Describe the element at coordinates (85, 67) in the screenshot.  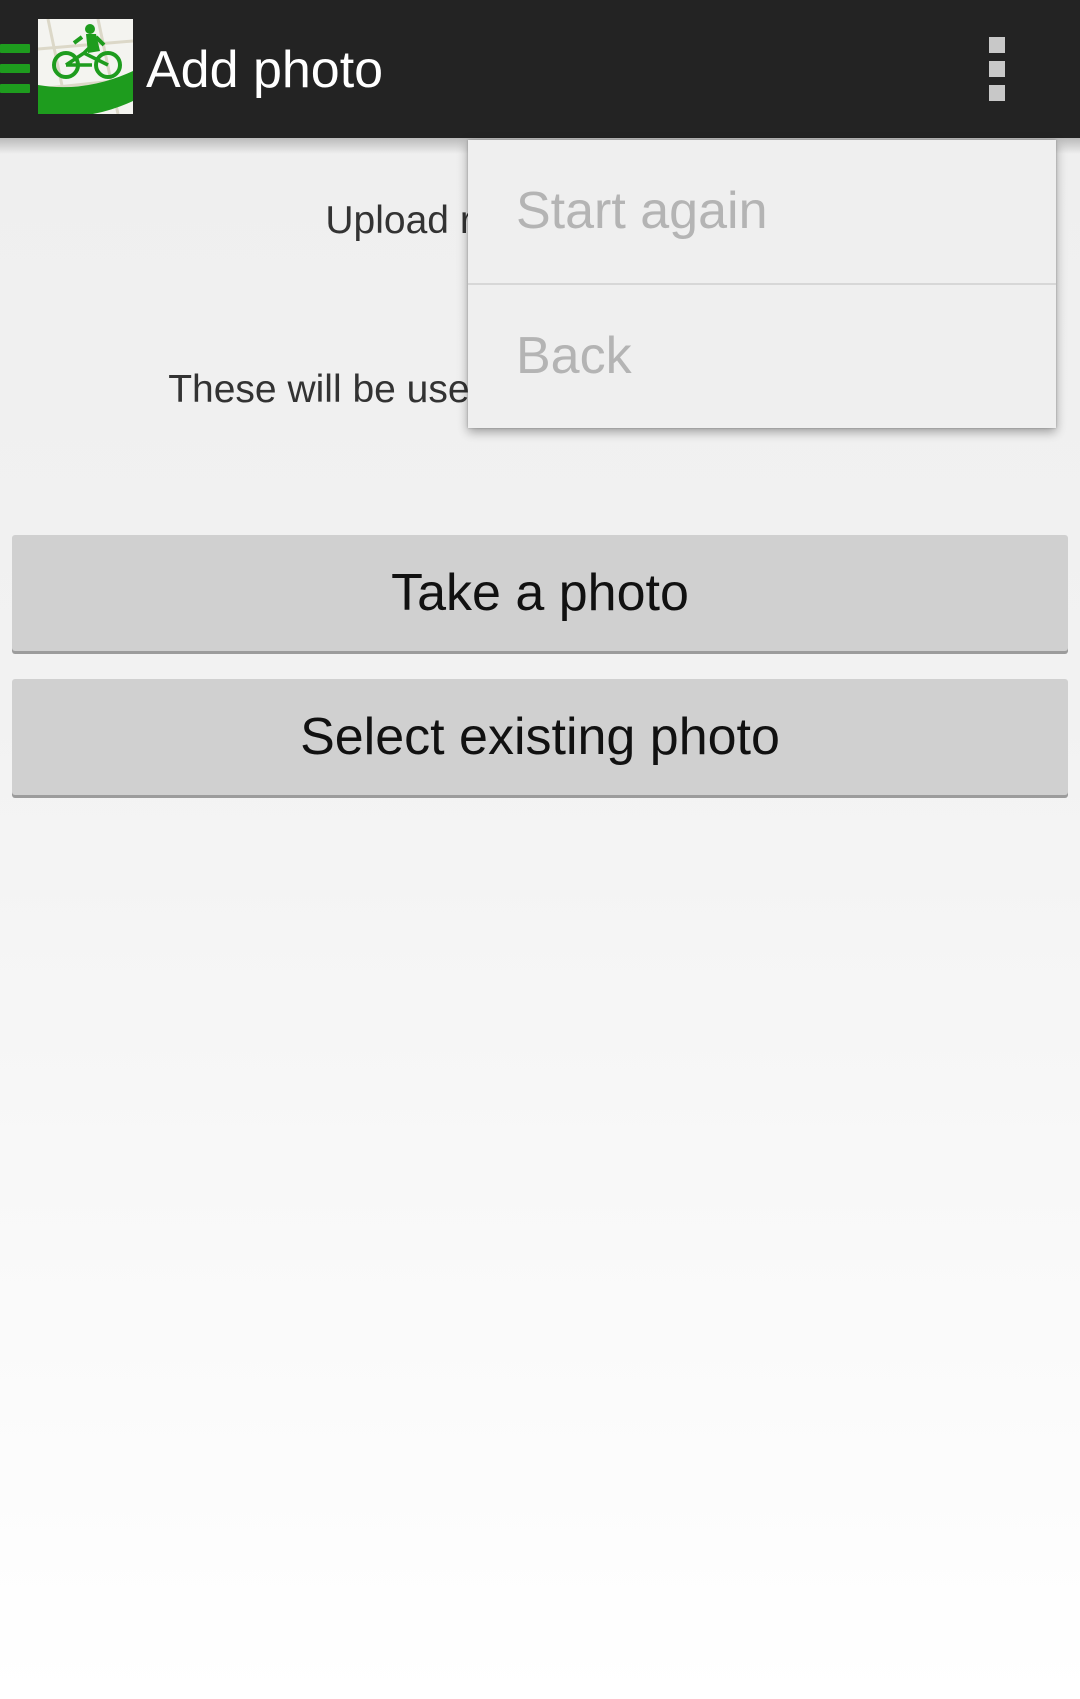
I see `app-logo` at that location.